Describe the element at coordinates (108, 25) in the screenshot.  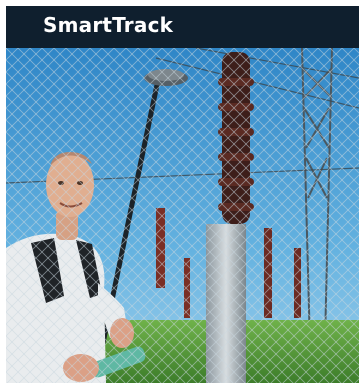
I see `card-title: SmartTrack` at that location.